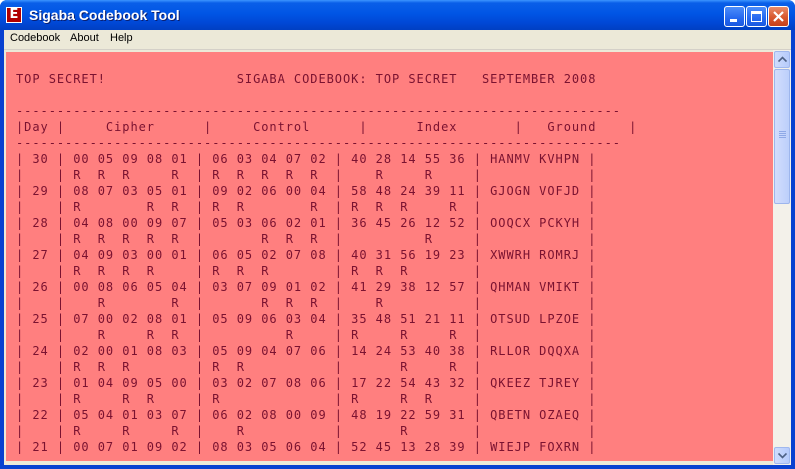  I want to click on maximize-button, so click(756, 16).